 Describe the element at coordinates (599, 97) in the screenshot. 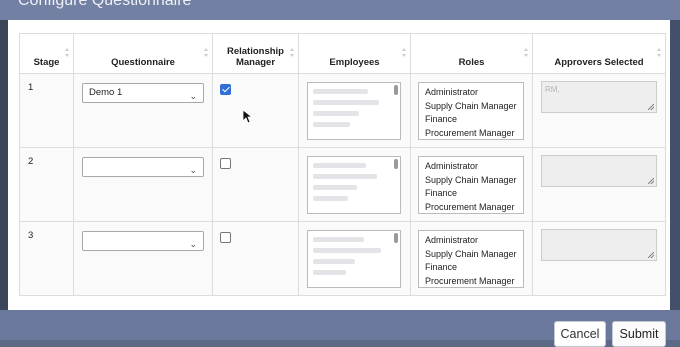

I see `approvers-textarea: RM,` at that location.